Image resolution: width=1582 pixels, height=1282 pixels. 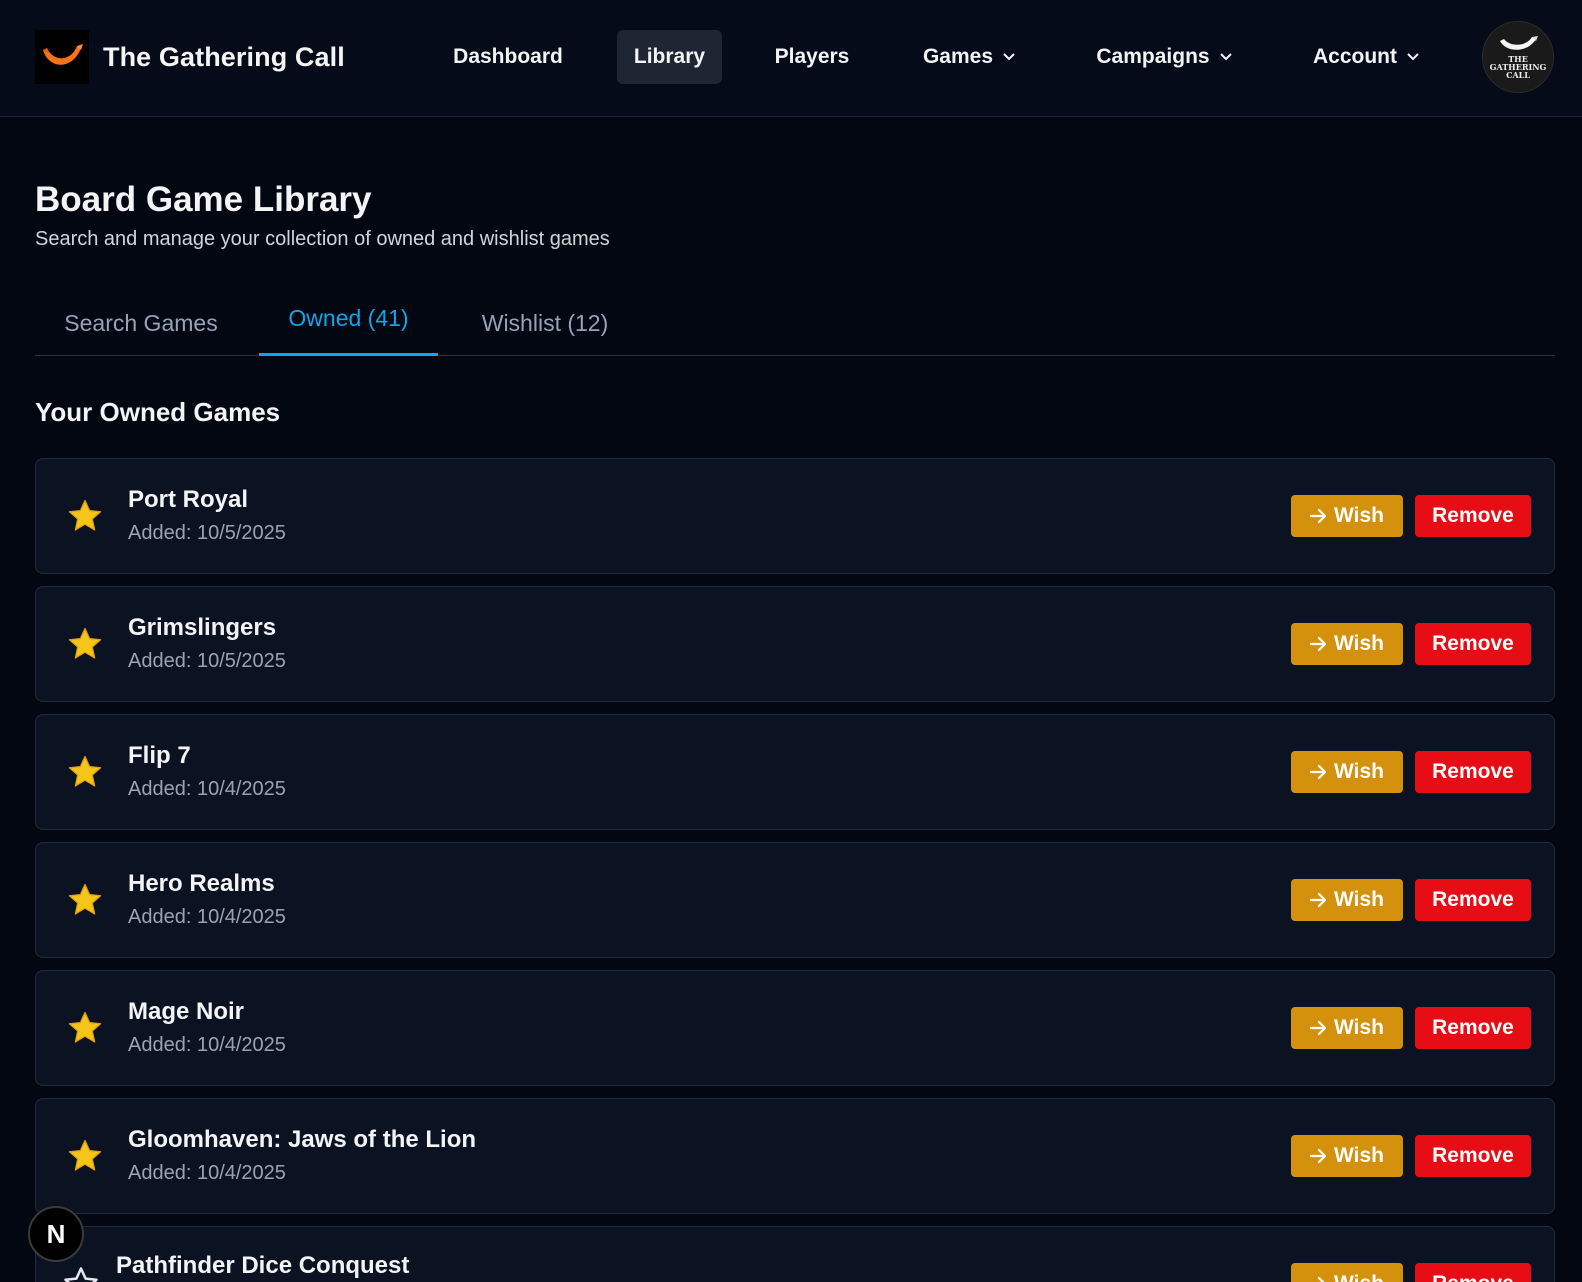 I want to click on game-name: Gloomhaven: Jaws of the Lion, so click(x=302, y=1139).